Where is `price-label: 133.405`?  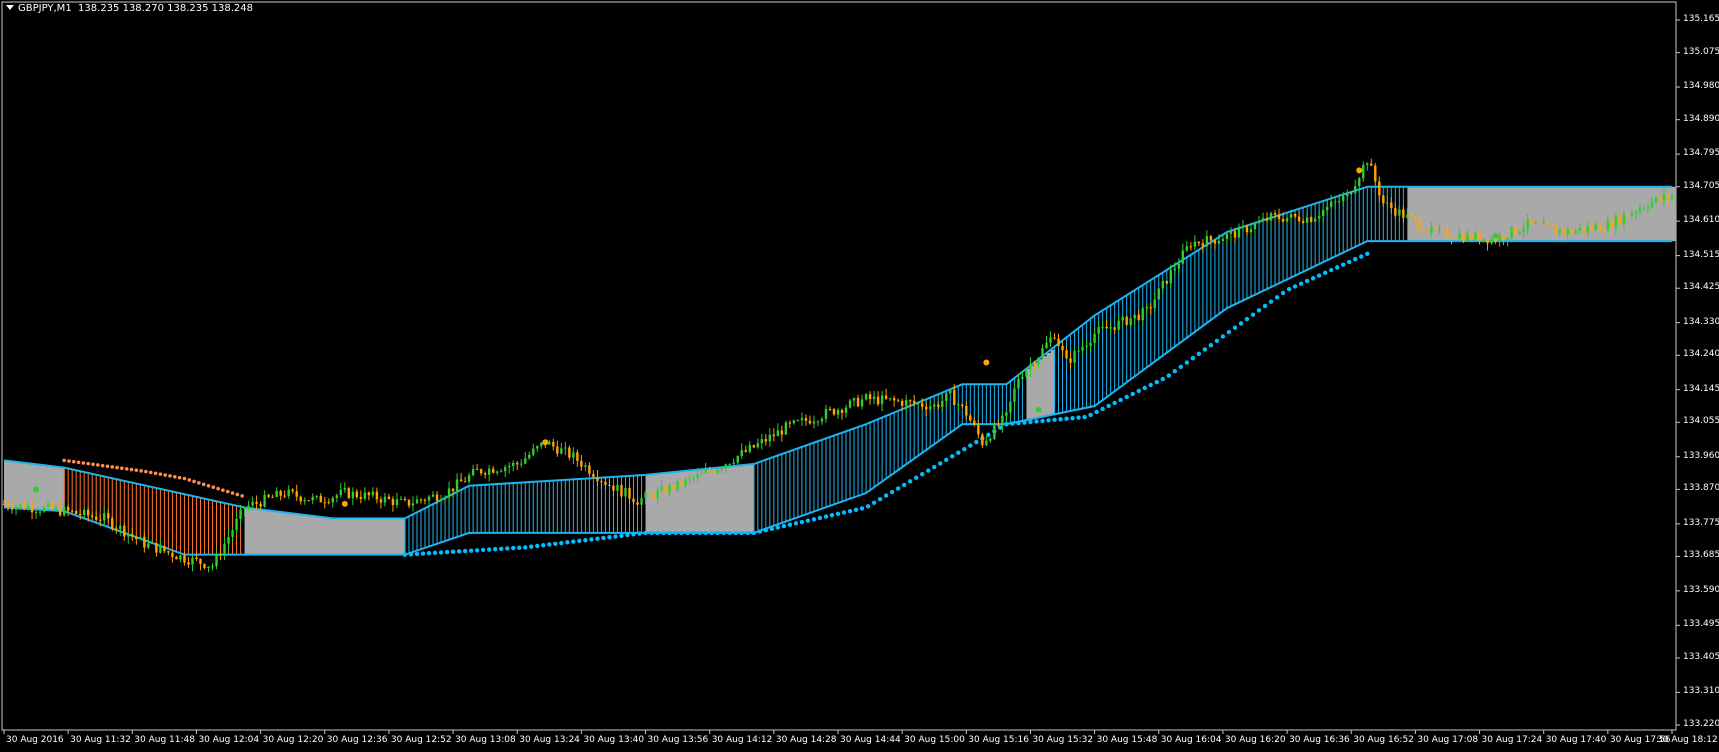 price-label: 133.405 is located at coordinates (1701, 656).